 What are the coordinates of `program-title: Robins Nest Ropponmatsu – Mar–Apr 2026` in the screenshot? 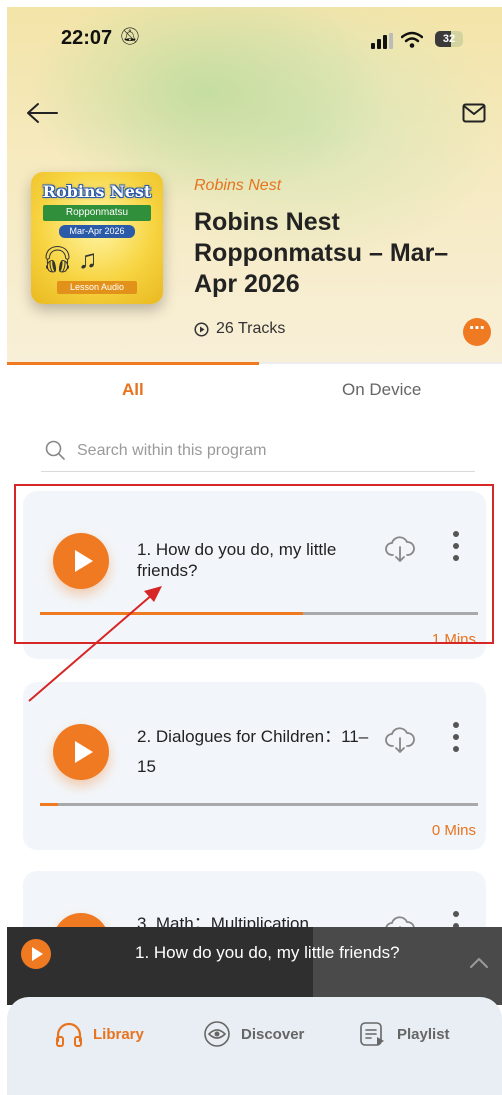 It's located at (321, 253).